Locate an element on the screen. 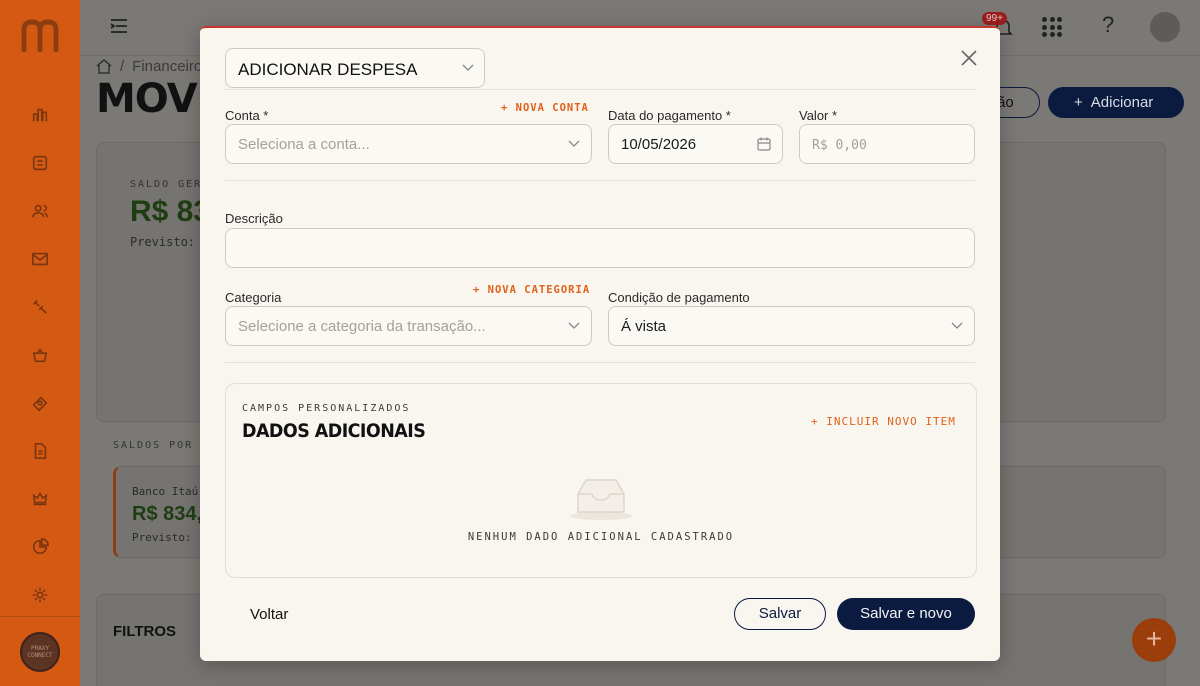 The height and width of the screenshot is (686, 1200). save-and-new-button: Salvar e novo is located at coordinates (906, 614).